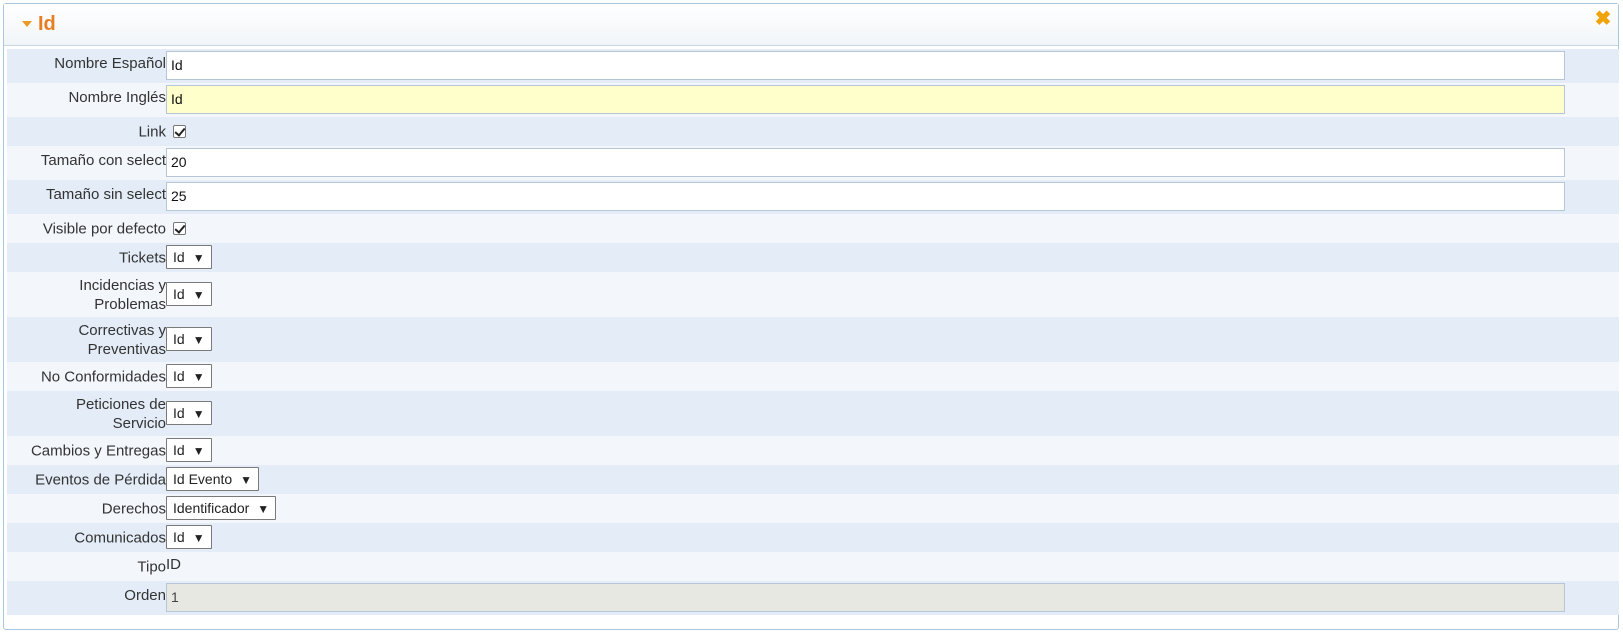 The image size is (1623, 633). I want to click on row-peticiones: Peticiones de Servicio Id ▼, so click(813, 413).